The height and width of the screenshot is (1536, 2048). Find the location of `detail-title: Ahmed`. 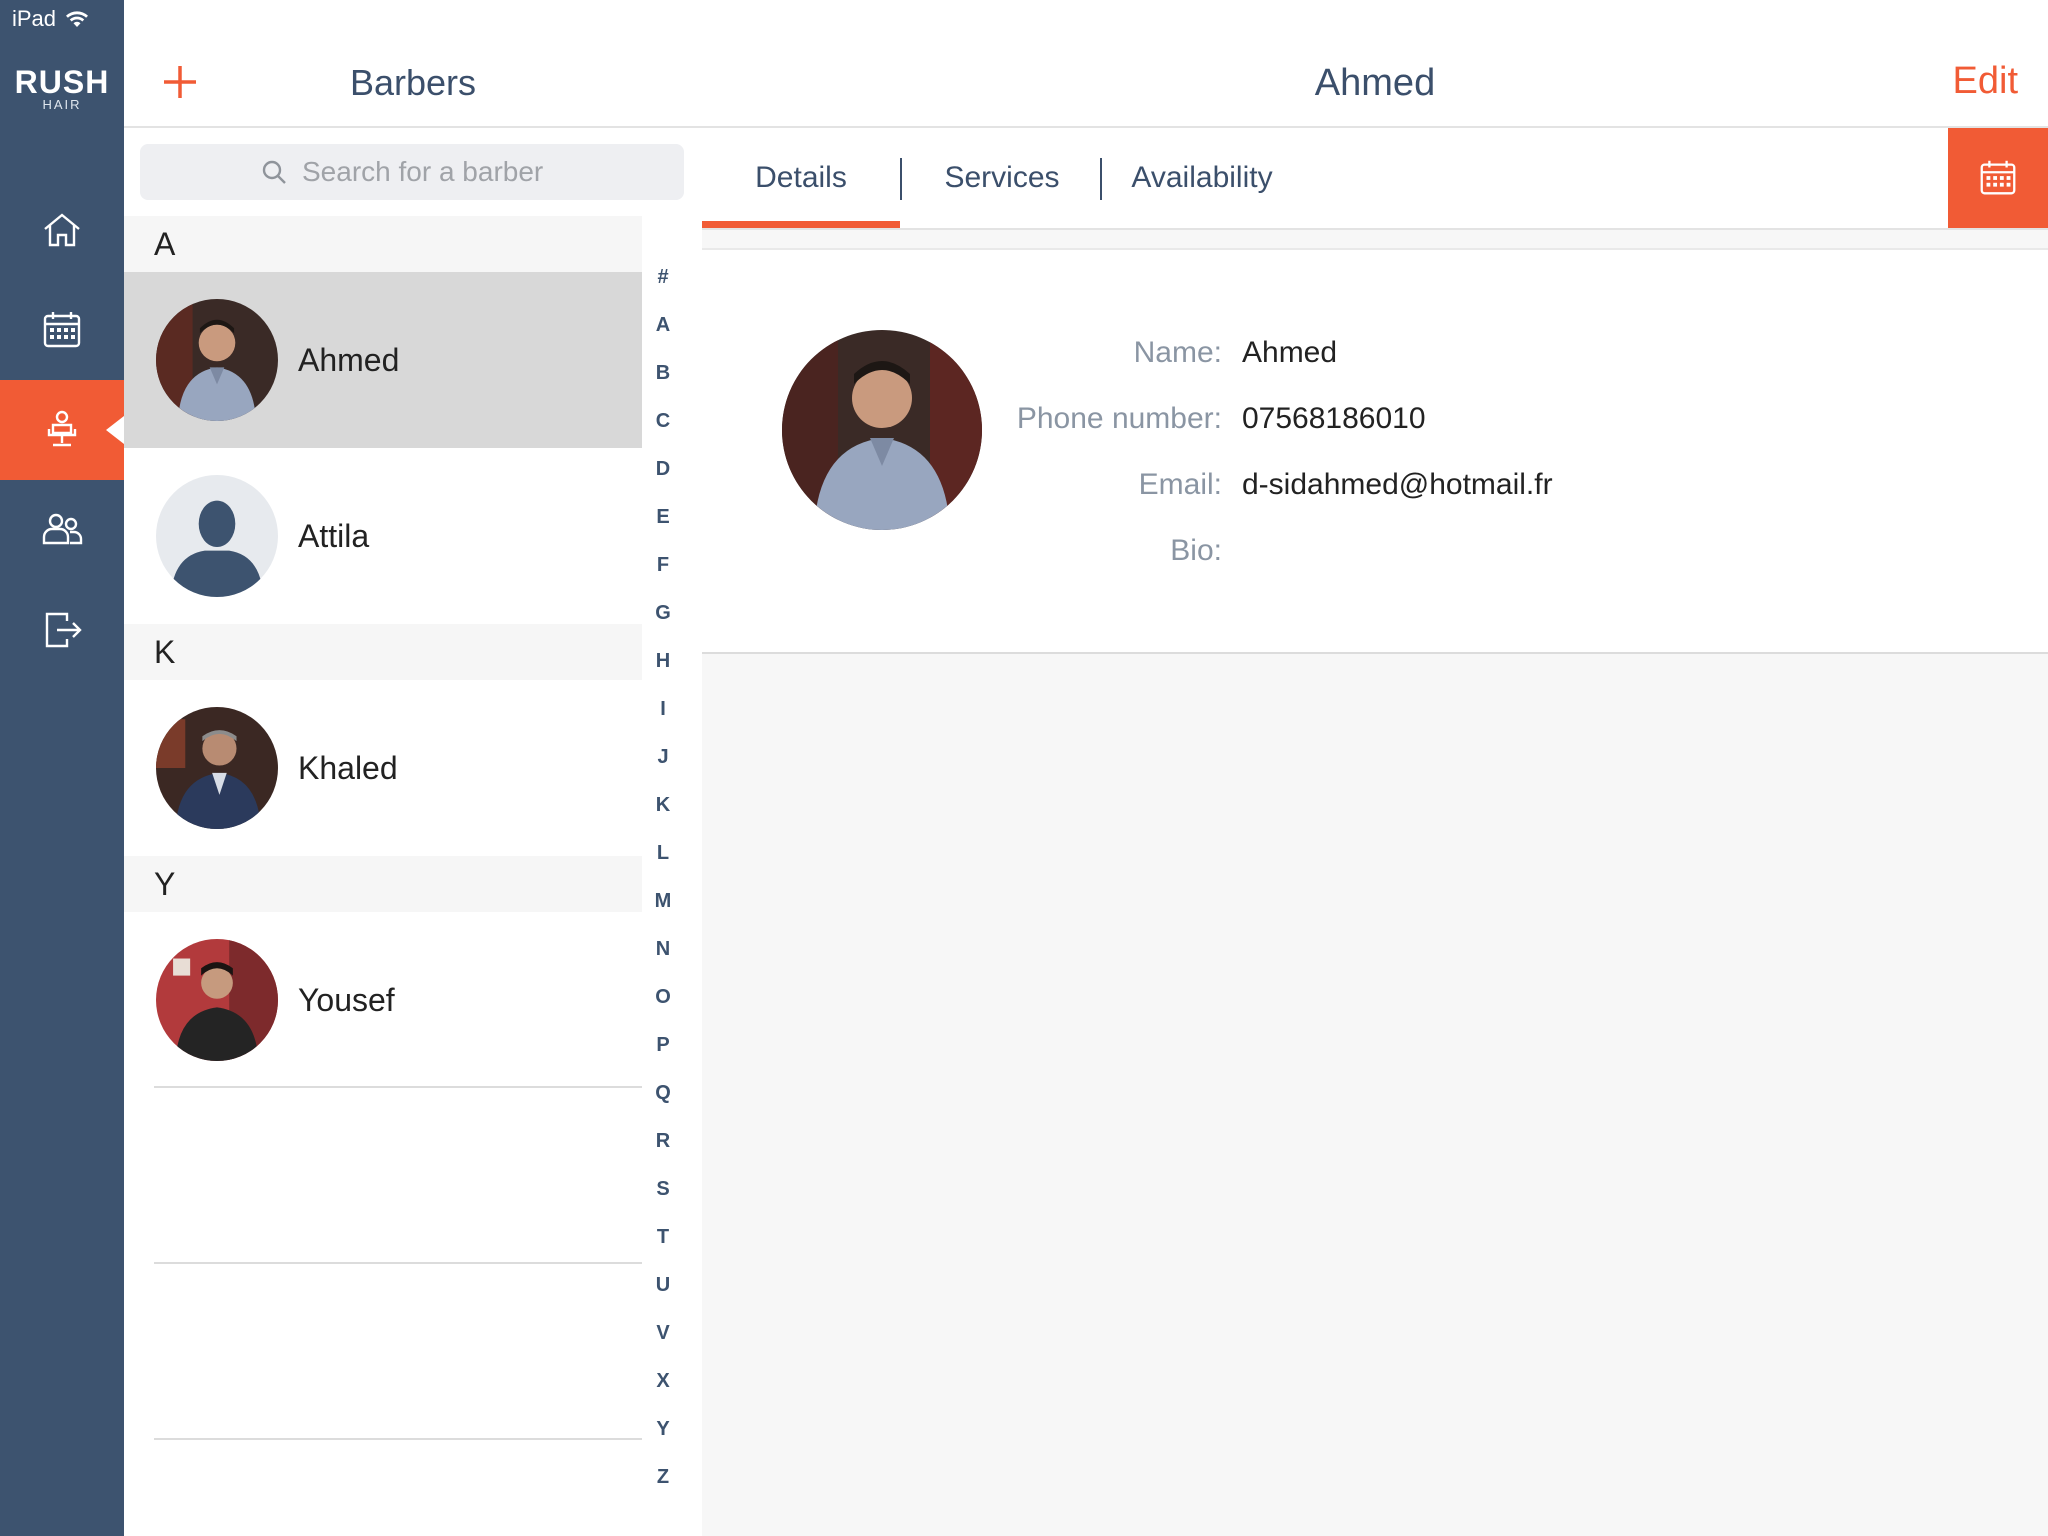

detail-title: Ahmed is located at coordinates (1375, 83).